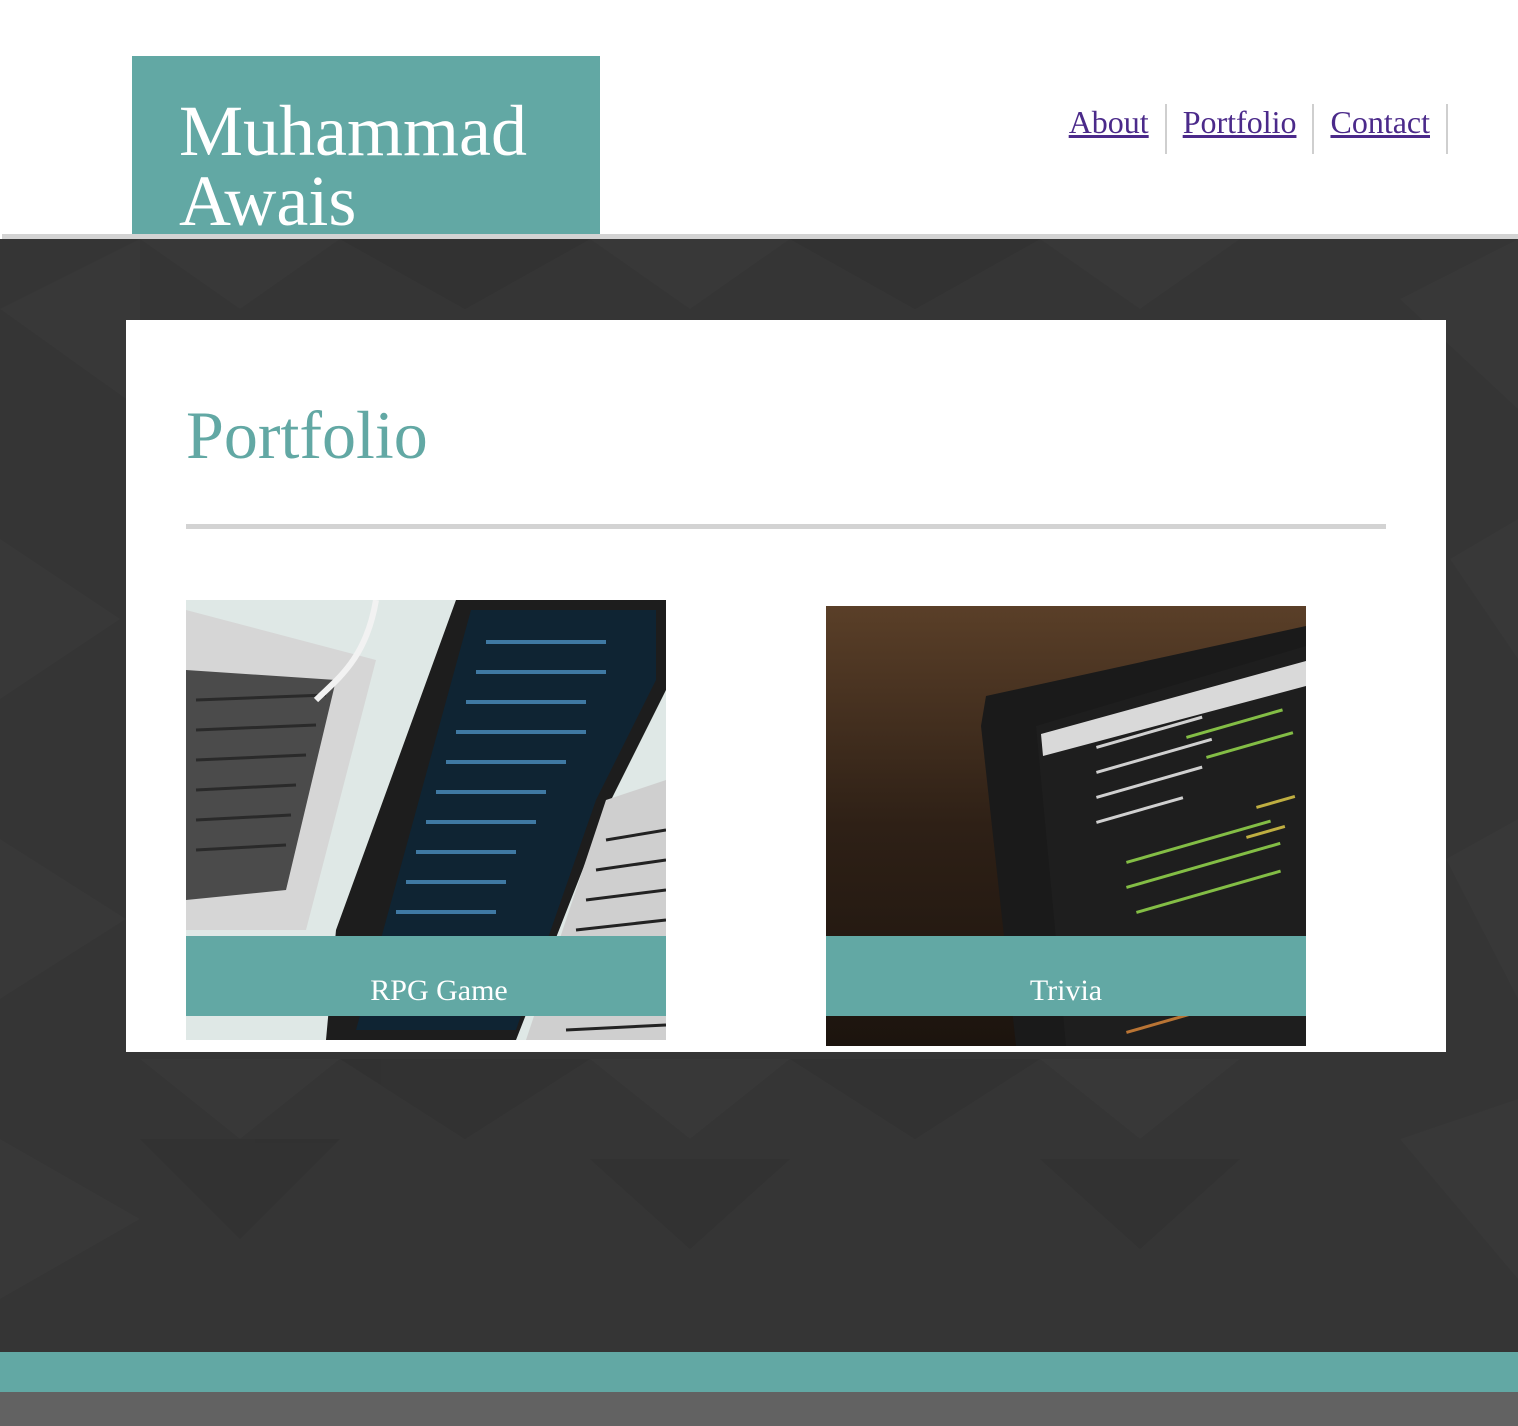 This screenshot has width=1518, height=1426. What do you see at coordinates (786, 526) in the screenshot?
I see `title-divider` at bounding box center [786, 526].